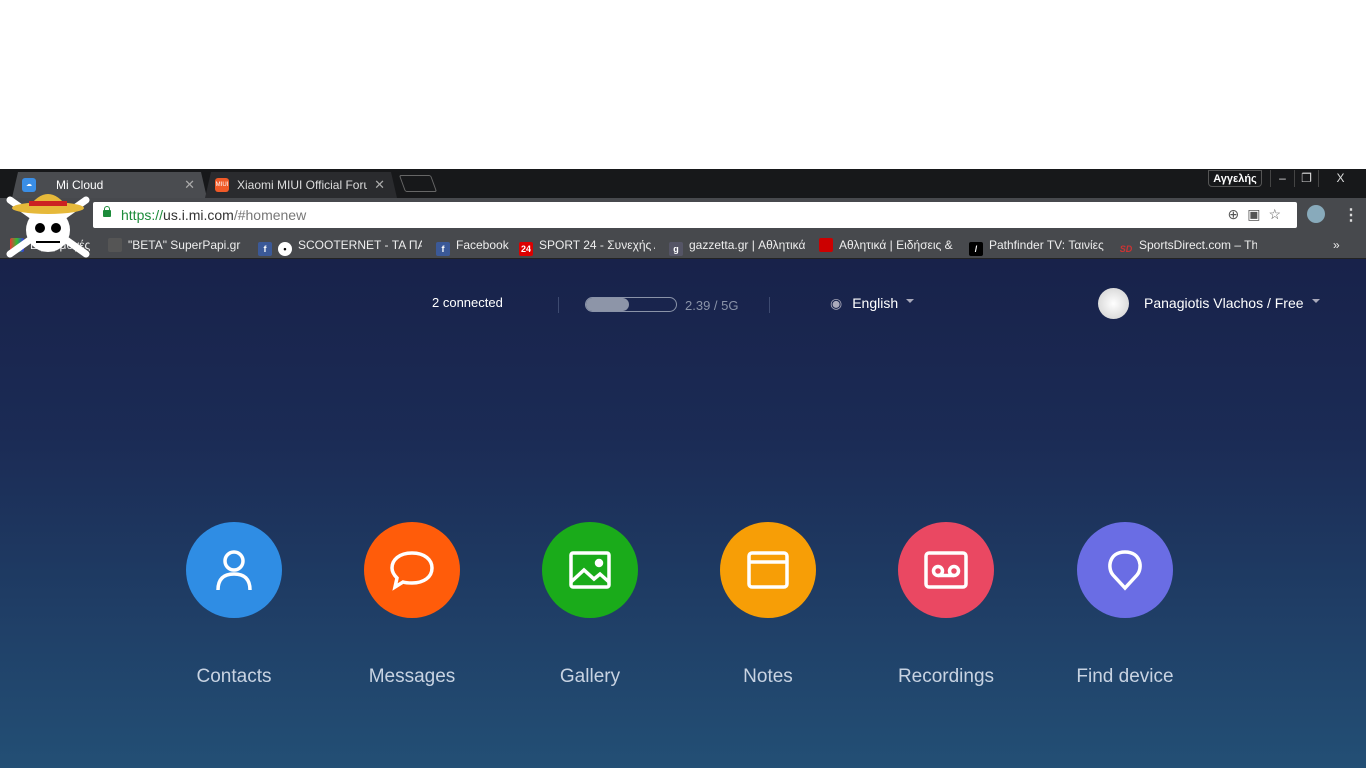 This screenshot has height=768, width=1366. What do you see at coordinates (198, 215) in the screenshot?
I see `url-host: us.i.mi.com` at bounding box center [198, 215].